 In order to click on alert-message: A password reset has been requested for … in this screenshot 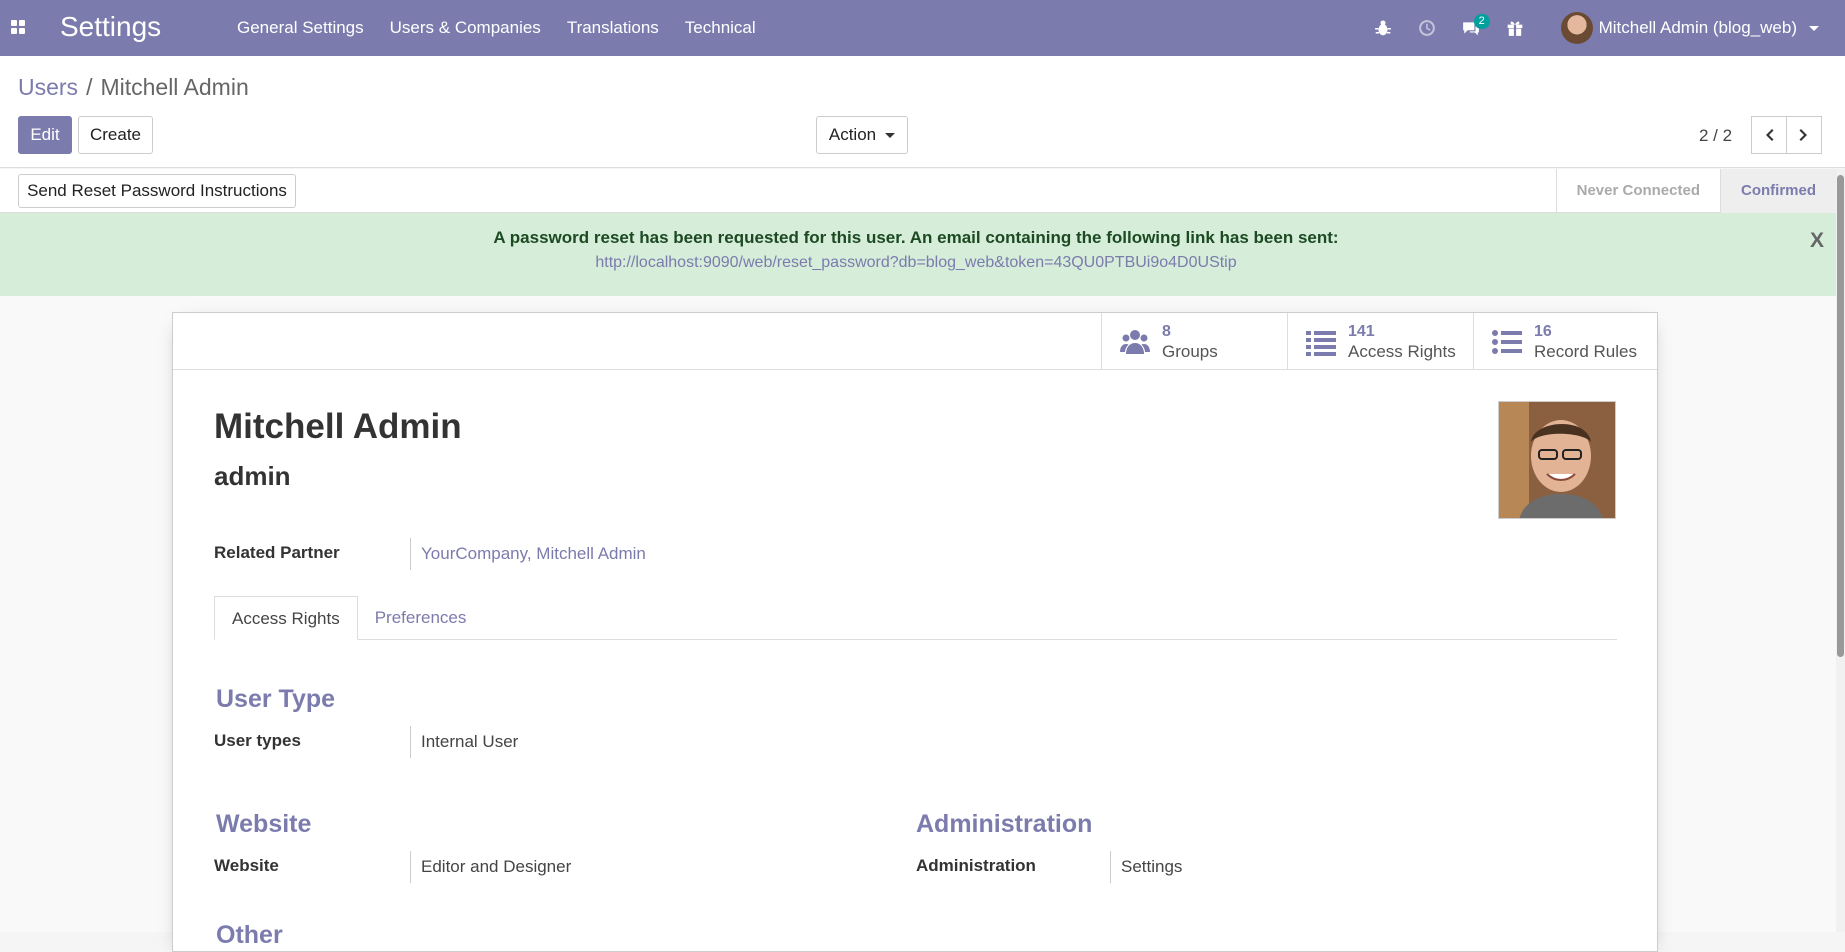, I will do `click(916, 237)`.